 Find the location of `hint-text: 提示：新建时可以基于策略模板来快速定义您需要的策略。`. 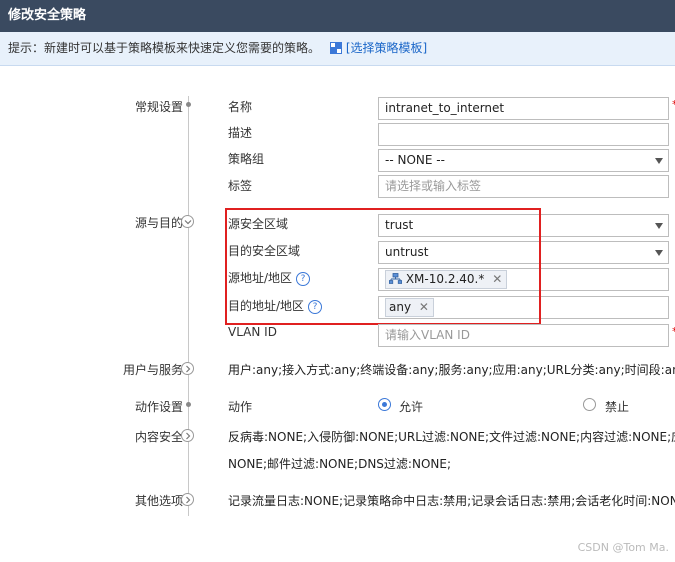

hint-text: 提示：新建时可以基于策略模板来快速定义您需要的策略。 is located at coordinates (164, 48).